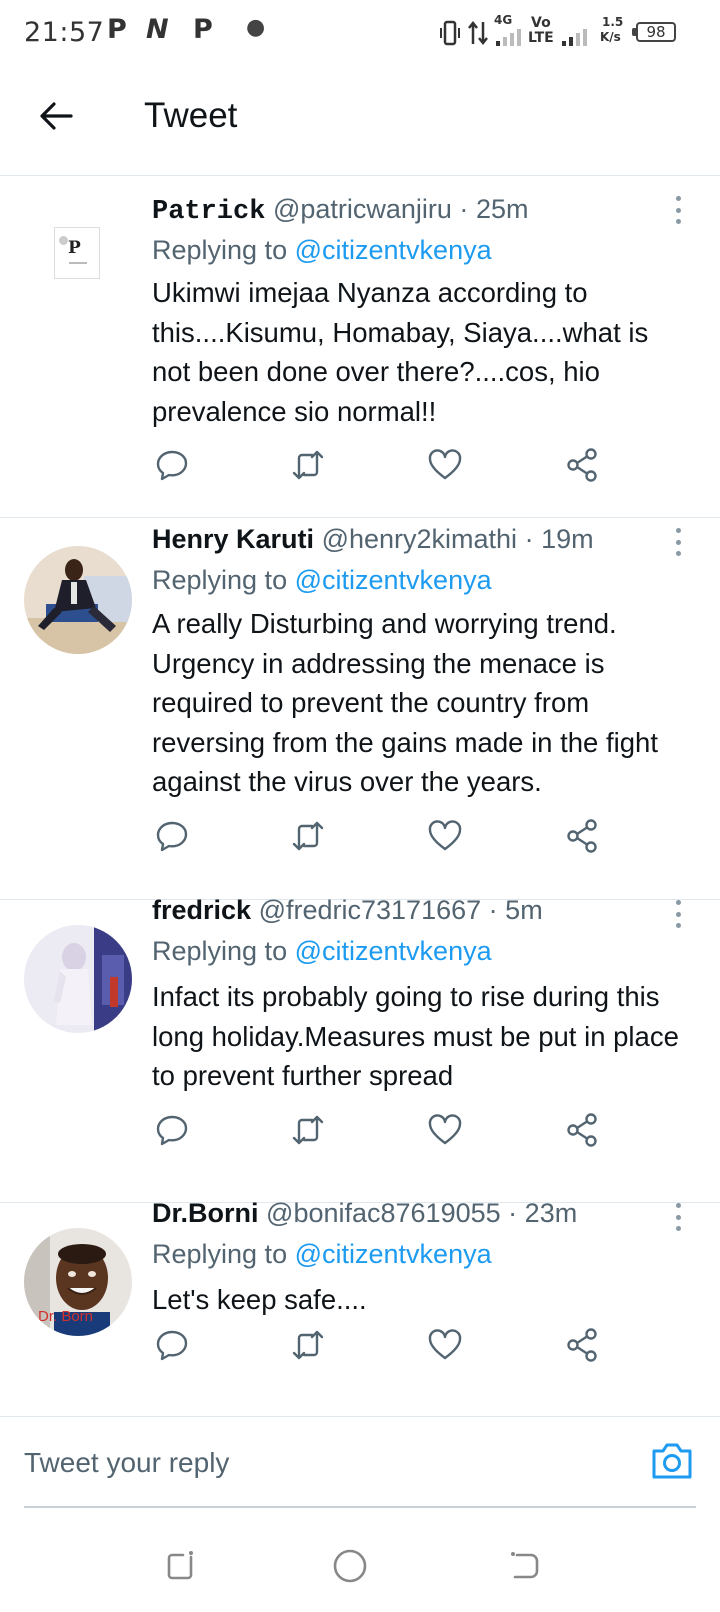 The width and height of the screenshot is (720, 1612). I want to click on home-circle-icon, so click(350, 1566).